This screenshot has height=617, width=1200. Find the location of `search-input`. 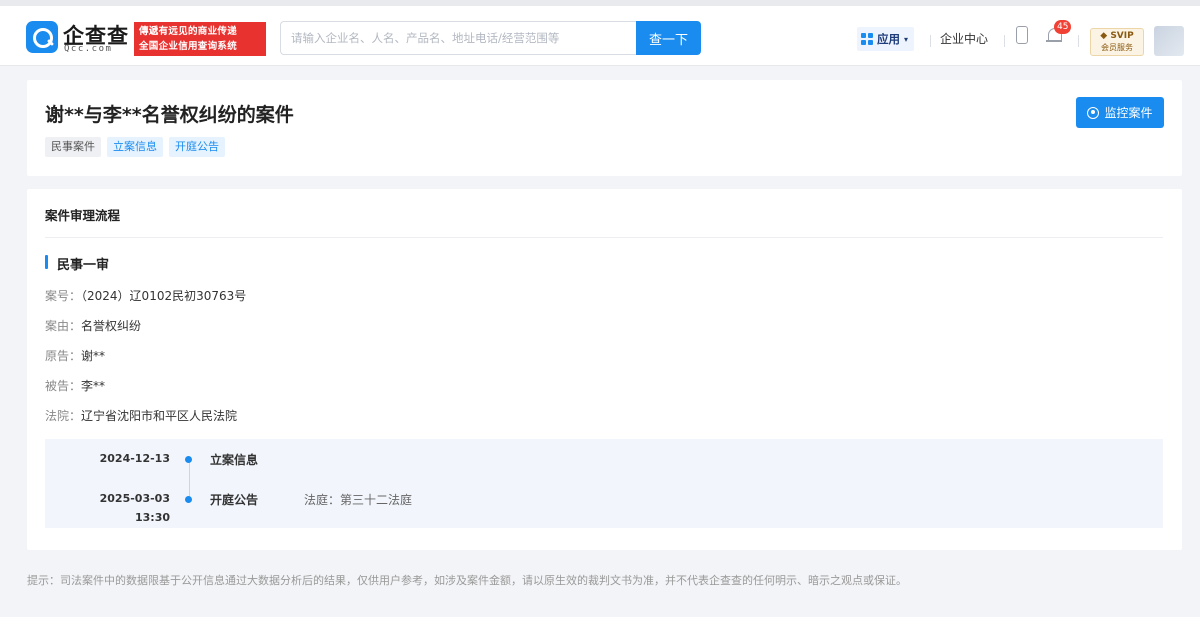

search-input is located at coordinates (458, 38).